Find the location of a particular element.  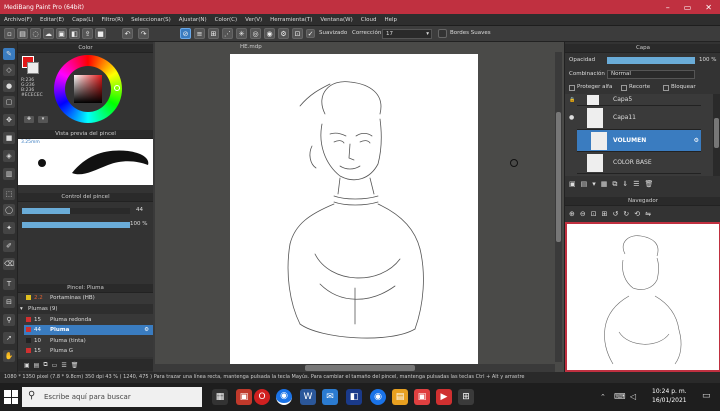

clock: 10:24 p. m. 16/01/2021 is located at coordinates (669, 396).